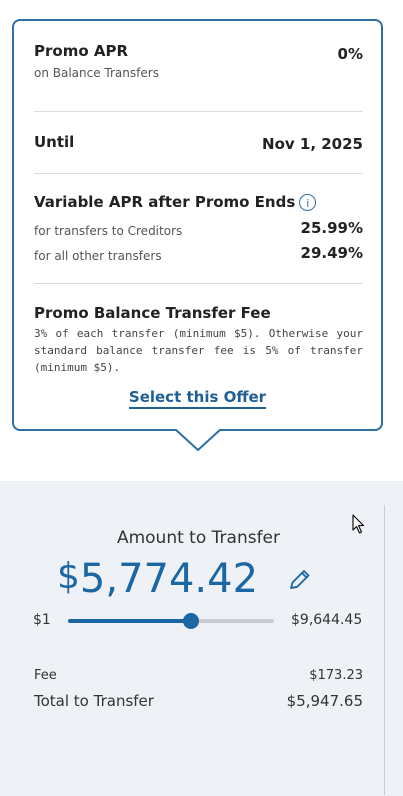  What do you see at coordinates (152, 313) in the screenshot?
I see `fee-label: Promo Balance Transfer Fee` at bounding box center [152, 313].